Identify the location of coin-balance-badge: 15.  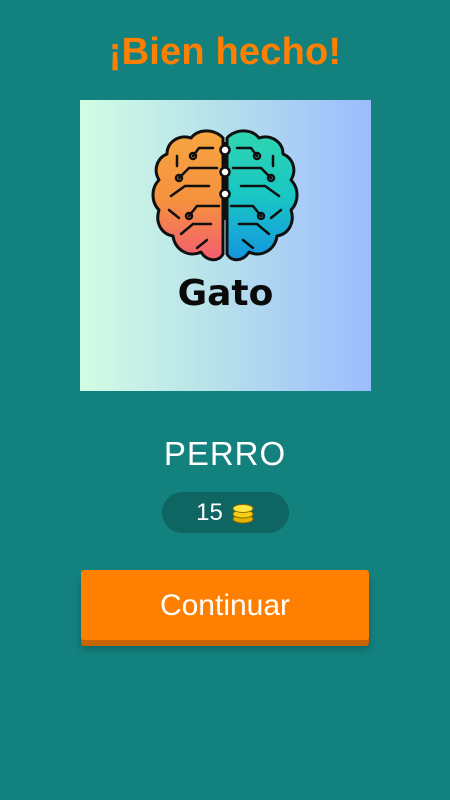
(225, 512).